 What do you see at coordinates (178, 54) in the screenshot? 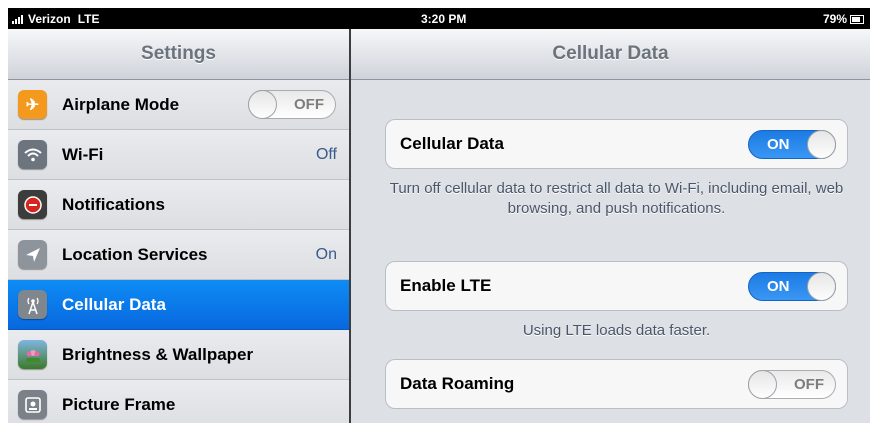
I see `sidebar-title: Settings` at bounding box center [178, 54].